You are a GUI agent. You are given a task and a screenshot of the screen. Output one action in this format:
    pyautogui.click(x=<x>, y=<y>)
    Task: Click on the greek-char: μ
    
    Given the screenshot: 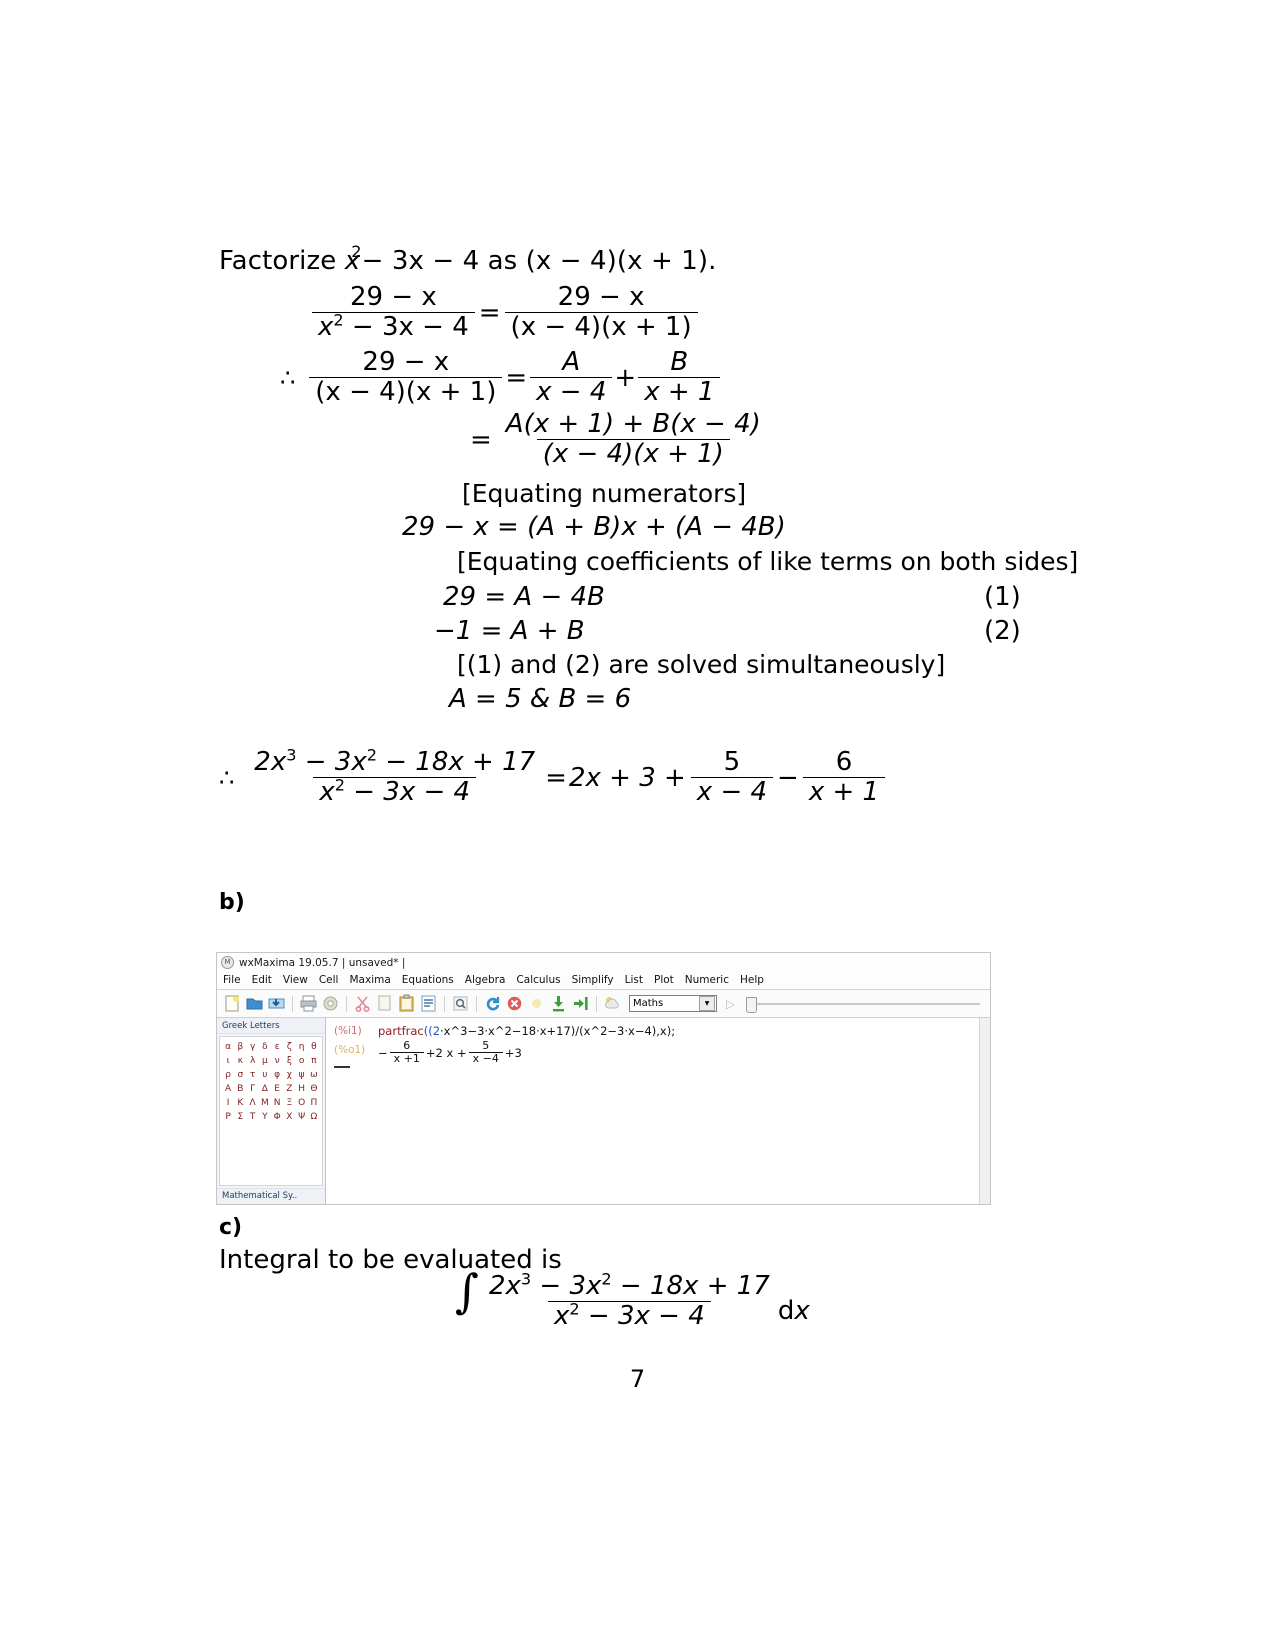 What is the action you would take?
    pyautogui.click(x=264, y=1061)
    